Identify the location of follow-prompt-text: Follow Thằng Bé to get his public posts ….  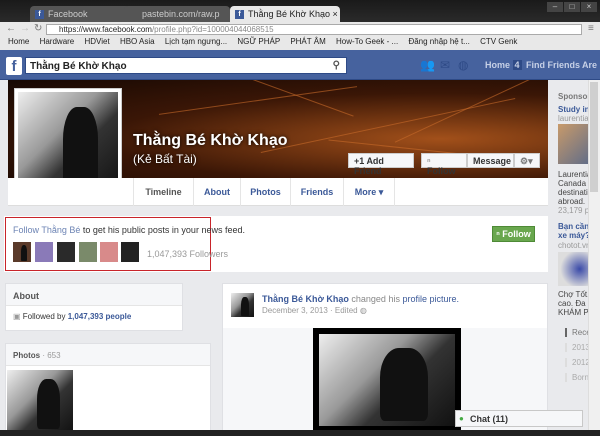
(129, 230).